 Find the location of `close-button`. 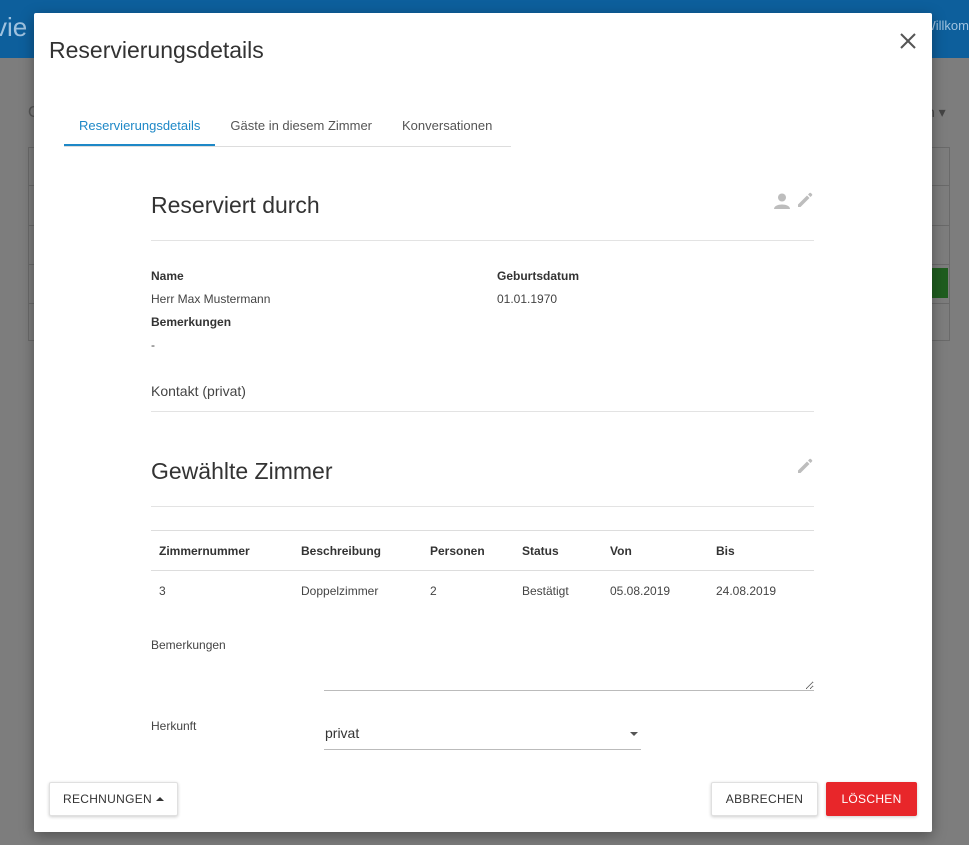

close-button is located at coordinates (908, 41).